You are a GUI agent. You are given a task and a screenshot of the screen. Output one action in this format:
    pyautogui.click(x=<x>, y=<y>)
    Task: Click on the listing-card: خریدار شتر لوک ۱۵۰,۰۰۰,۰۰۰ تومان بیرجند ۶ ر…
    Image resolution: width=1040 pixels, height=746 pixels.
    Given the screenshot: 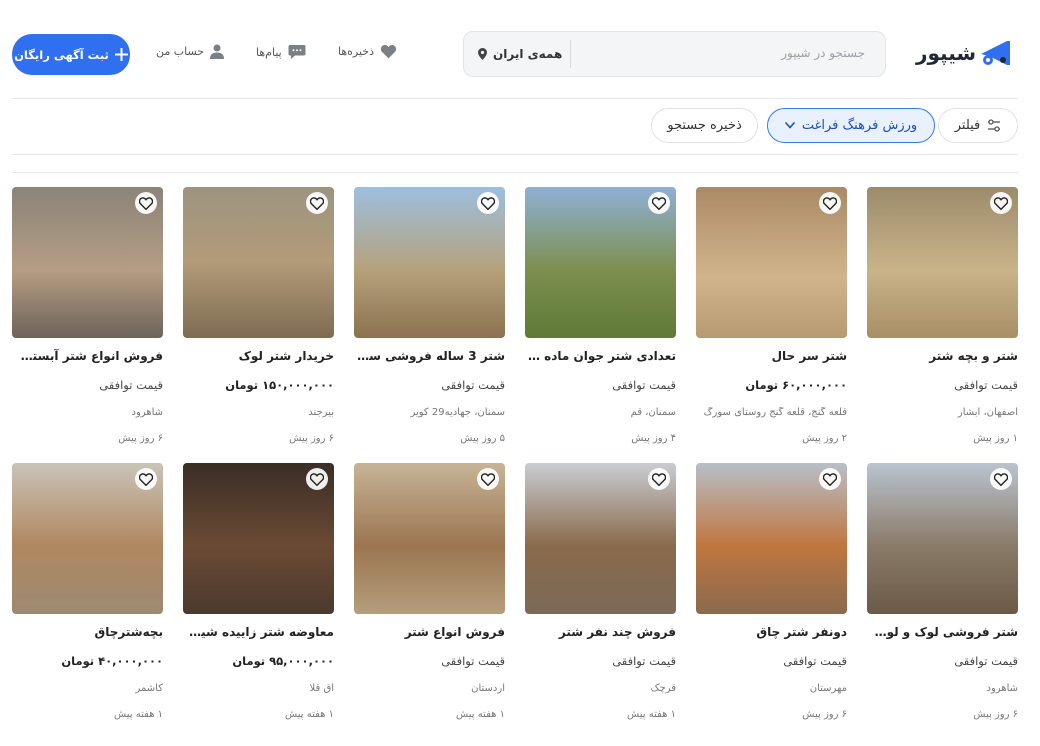 What is the action you would take?
    pyautogui.click(x=258, y=322)
    